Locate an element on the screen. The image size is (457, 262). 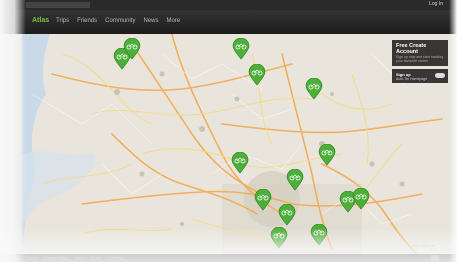
signup-panel: Sign up Auto-Tie Homepage is located at coordinates (420, 76).